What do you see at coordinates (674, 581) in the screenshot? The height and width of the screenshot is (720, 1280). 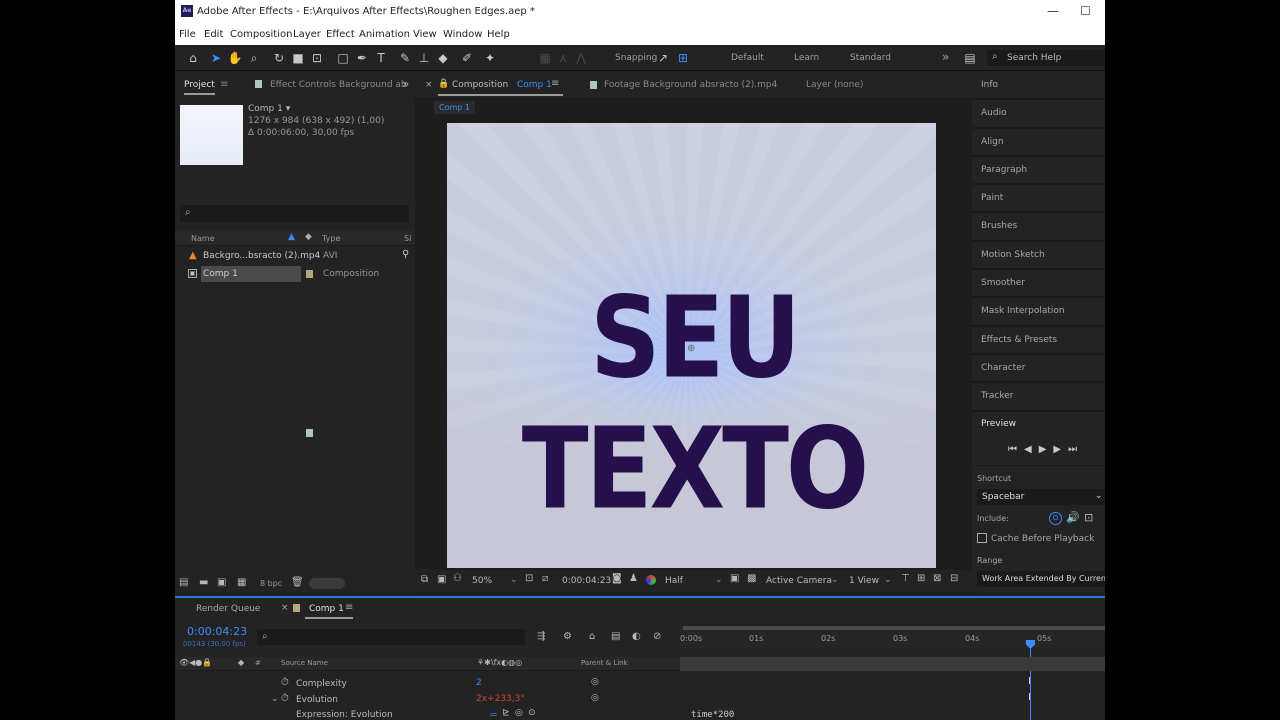 I see `resolution-select: Half` at bounding box center [674, 581].